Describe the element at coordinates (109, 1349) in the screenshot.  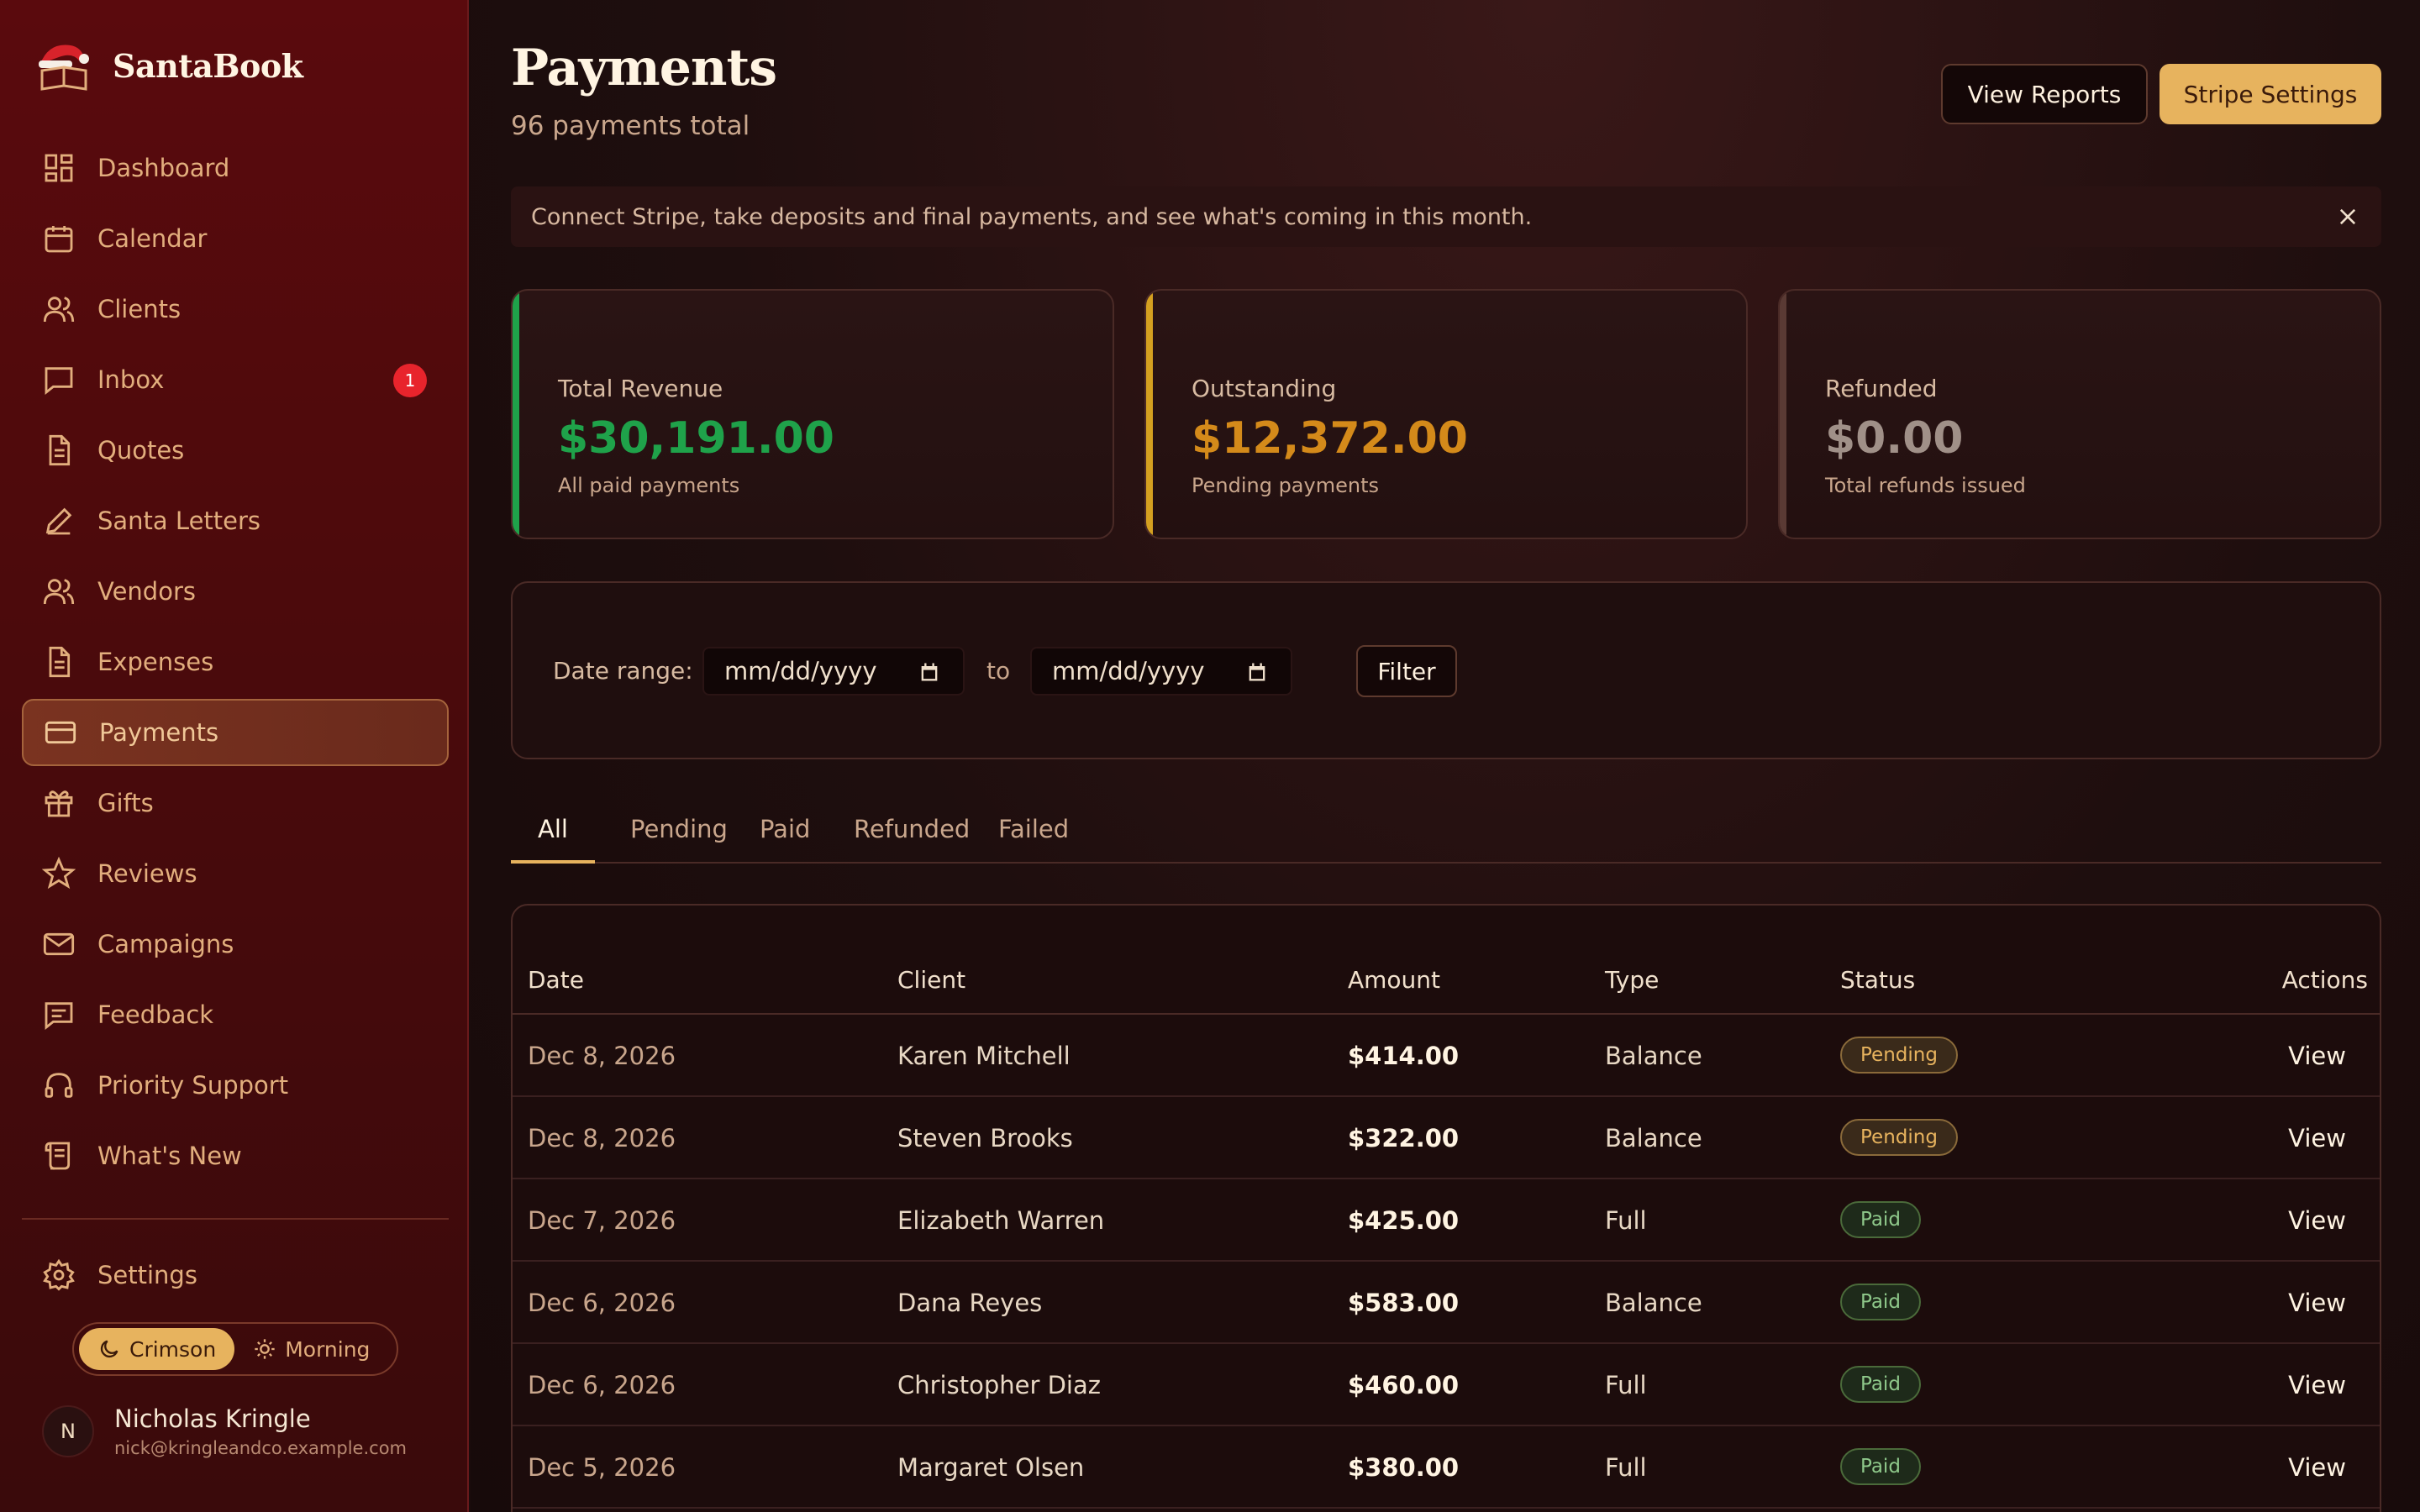
I see `moon-icon` at that location.